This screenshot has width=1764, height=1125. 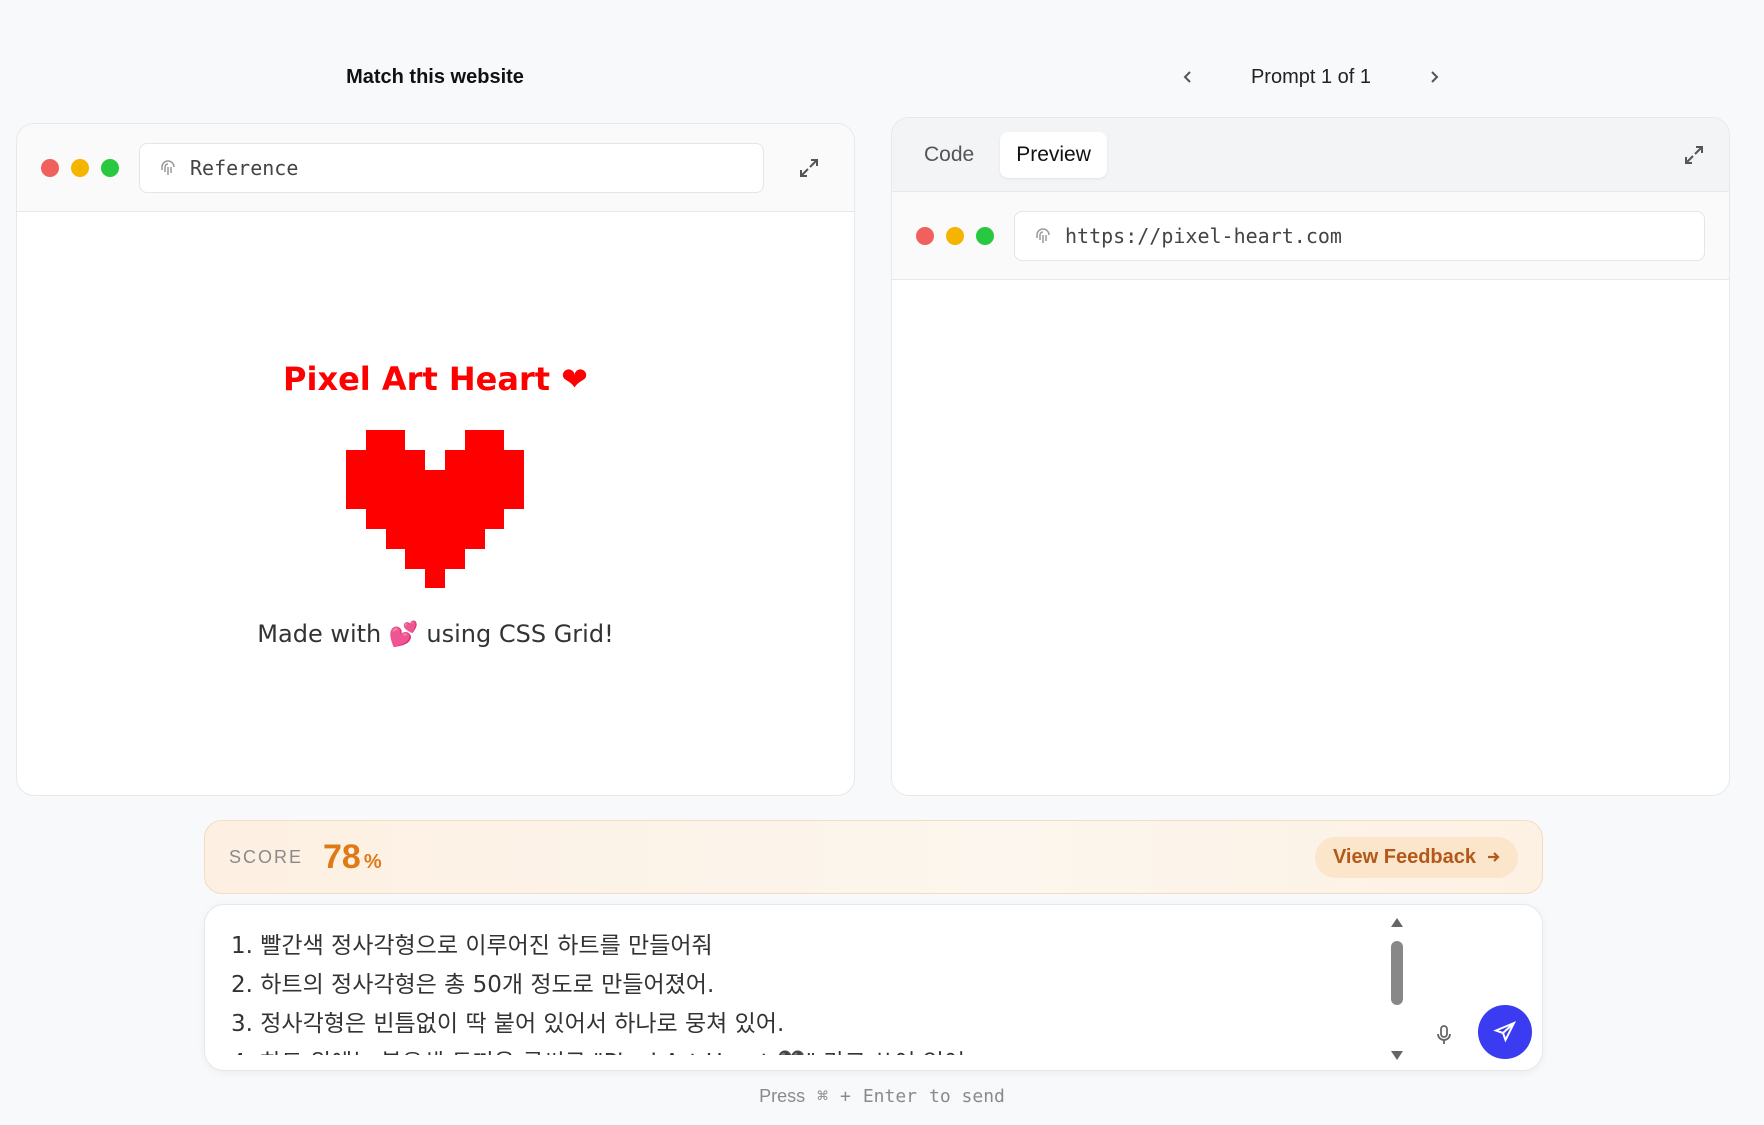 I want to click on send-button, so click(x=1505, y=1032).